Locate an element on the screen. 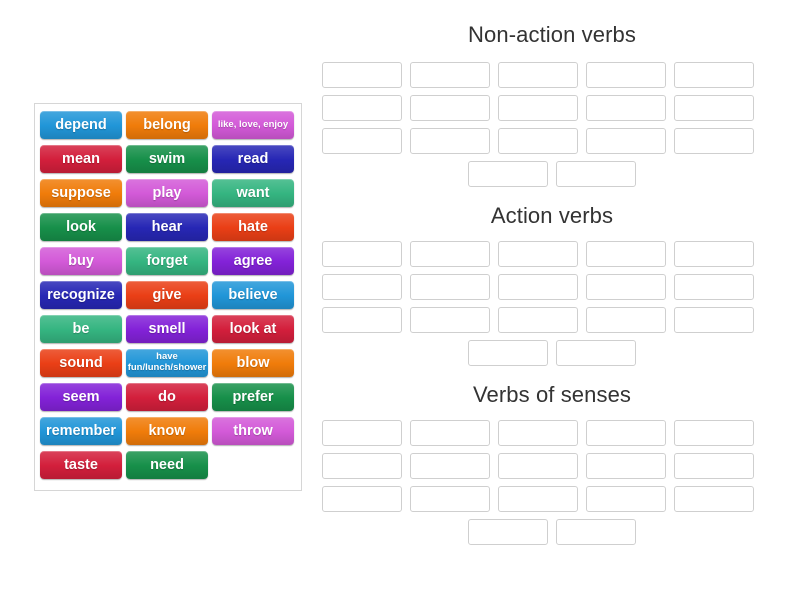 The image size is (800, 600). word-tile: belong is located at coordinates (167, 125).